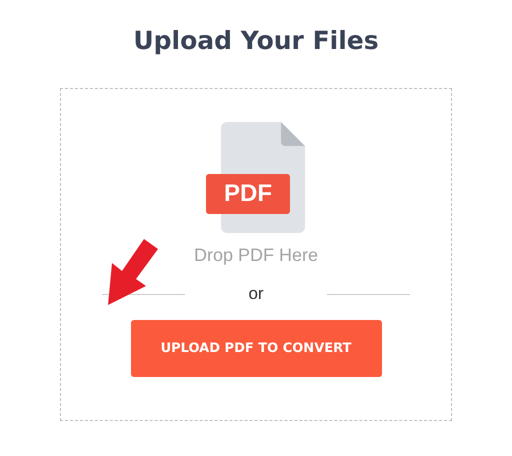 Image resolution: width=512 pixels, height=456 pixels. I want to click on page-title: Upload Your Files, so click(256, 41).